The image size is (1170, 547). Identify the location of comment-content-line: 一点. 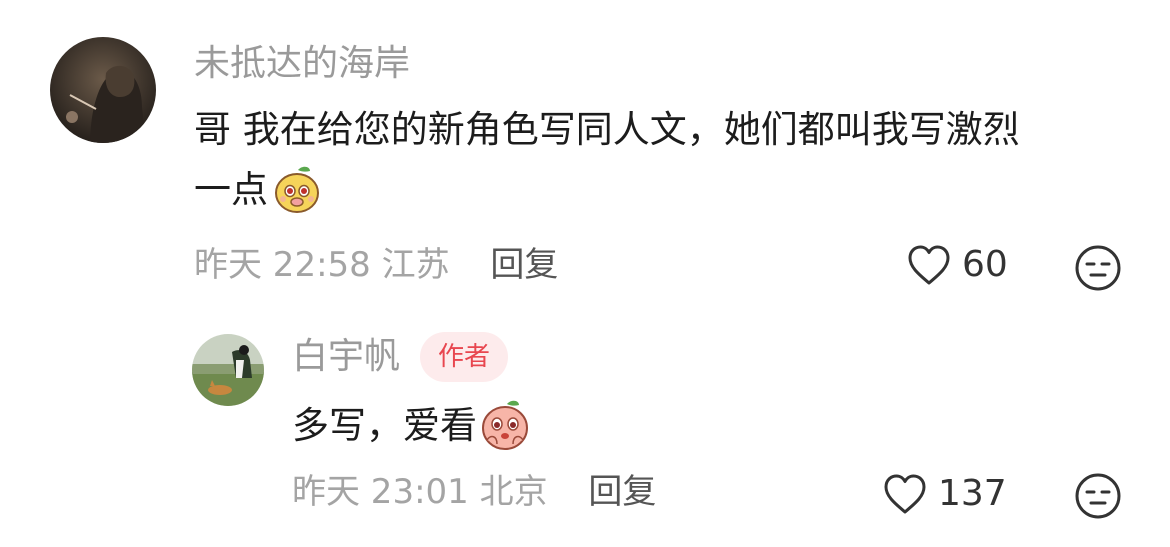
(669, 190).